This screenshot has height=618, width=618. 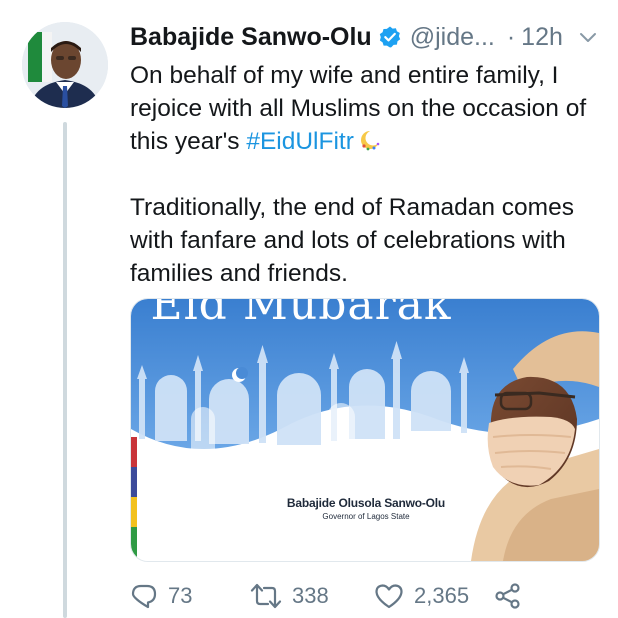 What do you see at coordinates (65, 370) in the screenshot?
I see `thread-line` at bounding box center [65, 370].